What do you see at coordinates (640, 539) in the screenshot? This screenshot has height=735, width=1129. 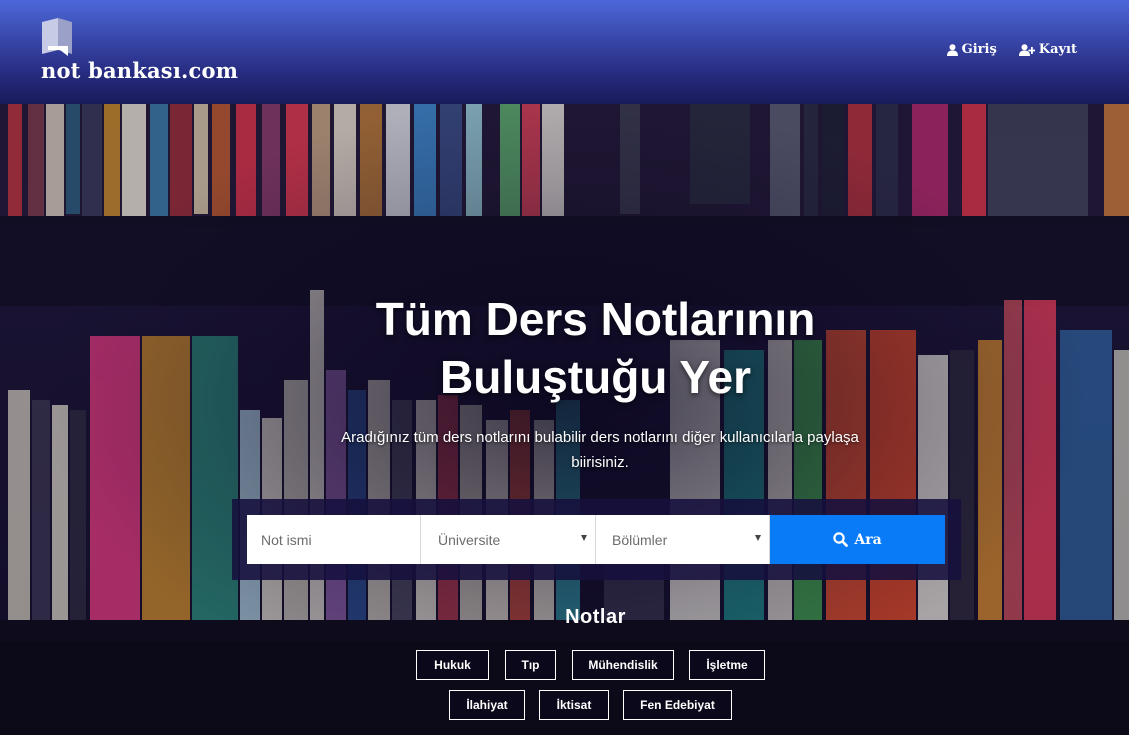 I see `department-select-value: Bölümler` at bounding box center [640, 539].